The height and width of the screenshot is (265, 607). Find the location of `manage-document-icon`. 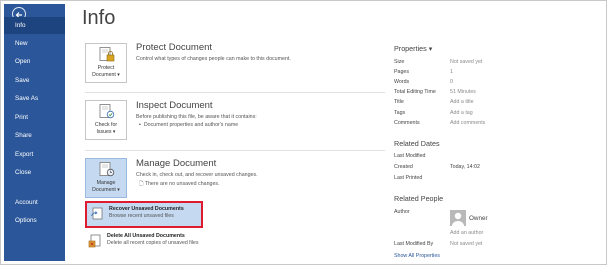

manage-document-icon is located at coordinates (107, 169).